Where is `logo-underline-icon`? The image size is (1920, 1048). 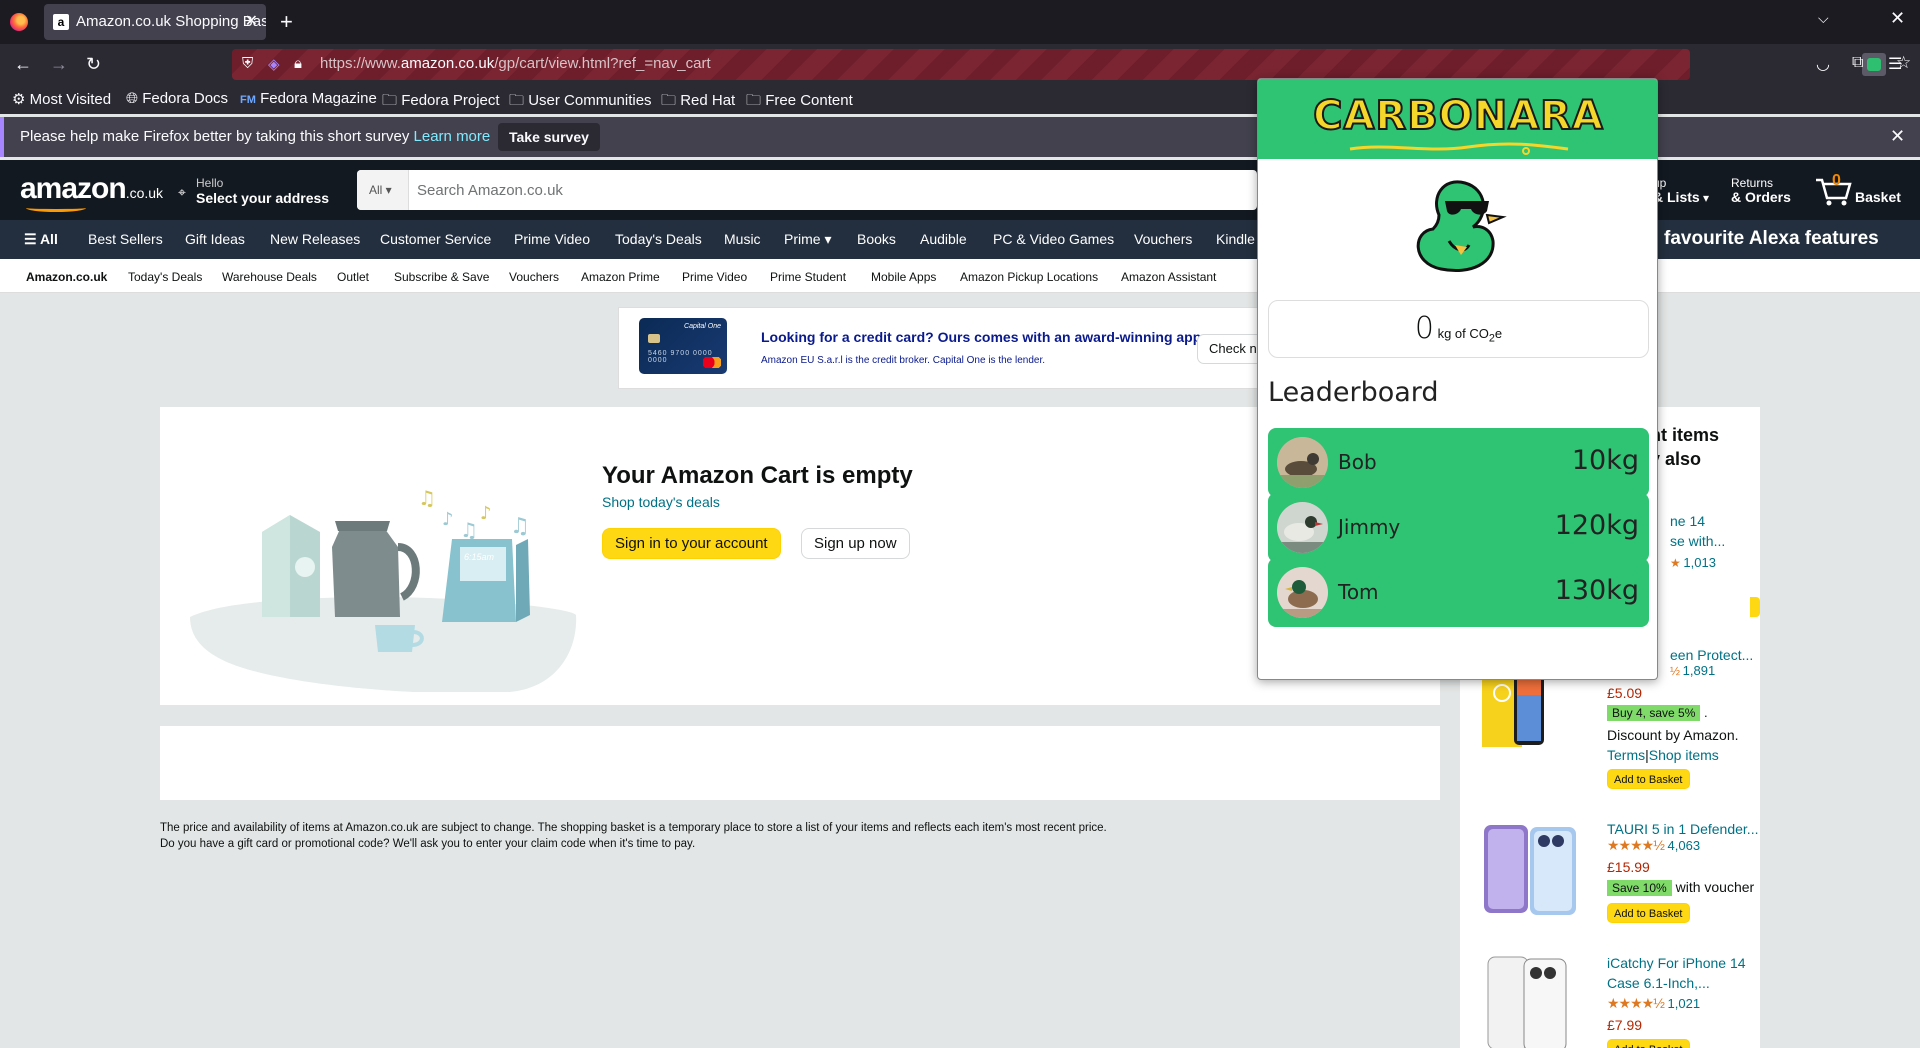
logo-underline-icon is located at coordinates (1459, 148).